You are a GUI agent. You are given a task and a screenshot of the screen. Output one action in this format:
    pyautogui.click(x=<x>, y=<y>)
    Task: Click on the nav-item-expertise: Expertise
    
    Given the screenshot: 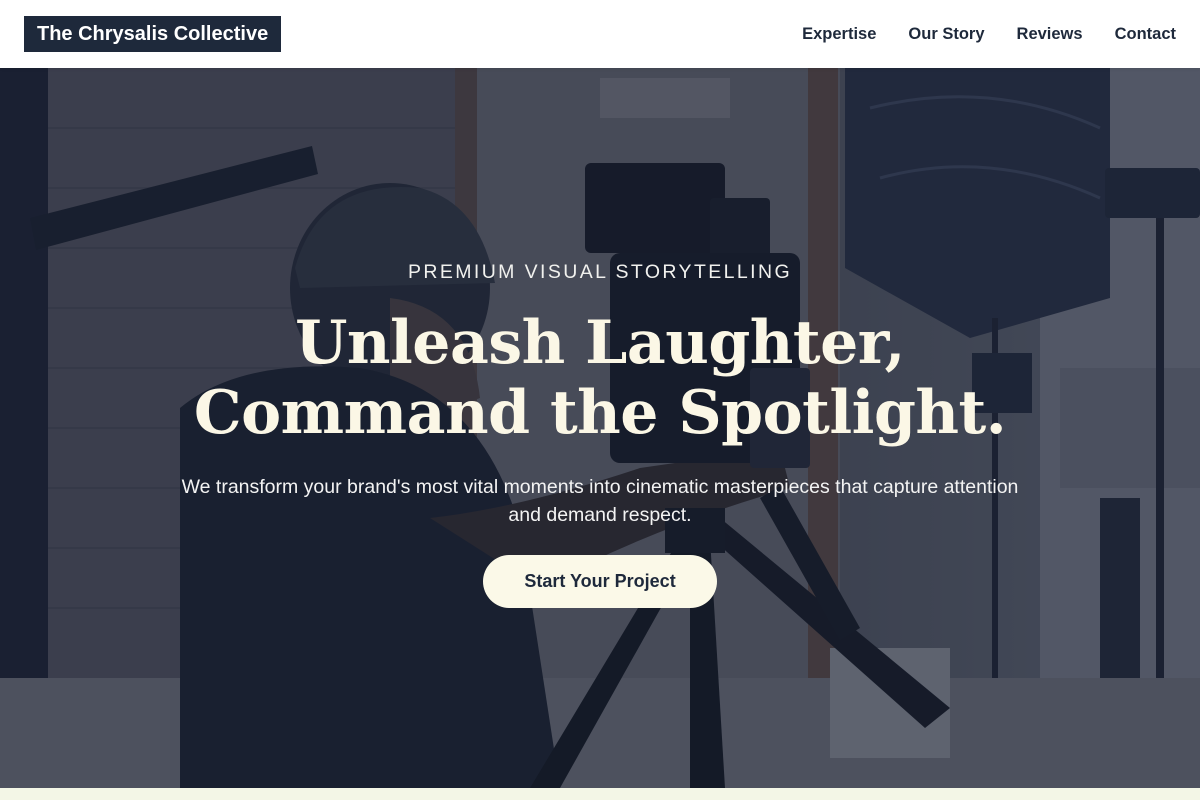 What is the action you would take?
    pyautogui.click(x=839, y=34)
    